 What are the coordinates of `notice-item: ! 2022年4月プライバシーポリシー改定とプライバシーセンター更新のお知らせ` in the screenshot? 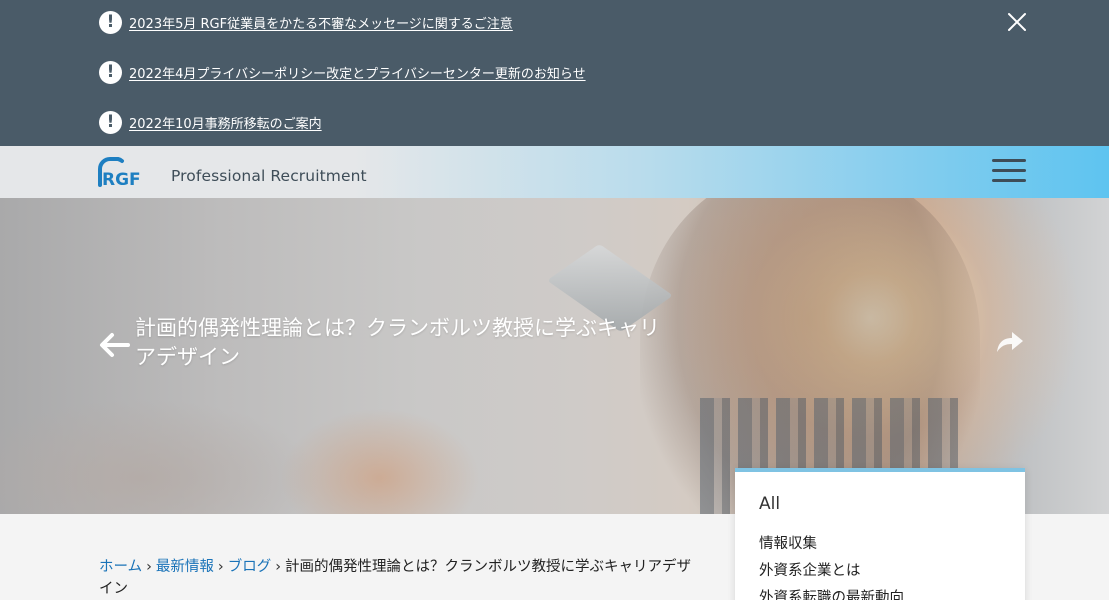 It's located at (342, 72).